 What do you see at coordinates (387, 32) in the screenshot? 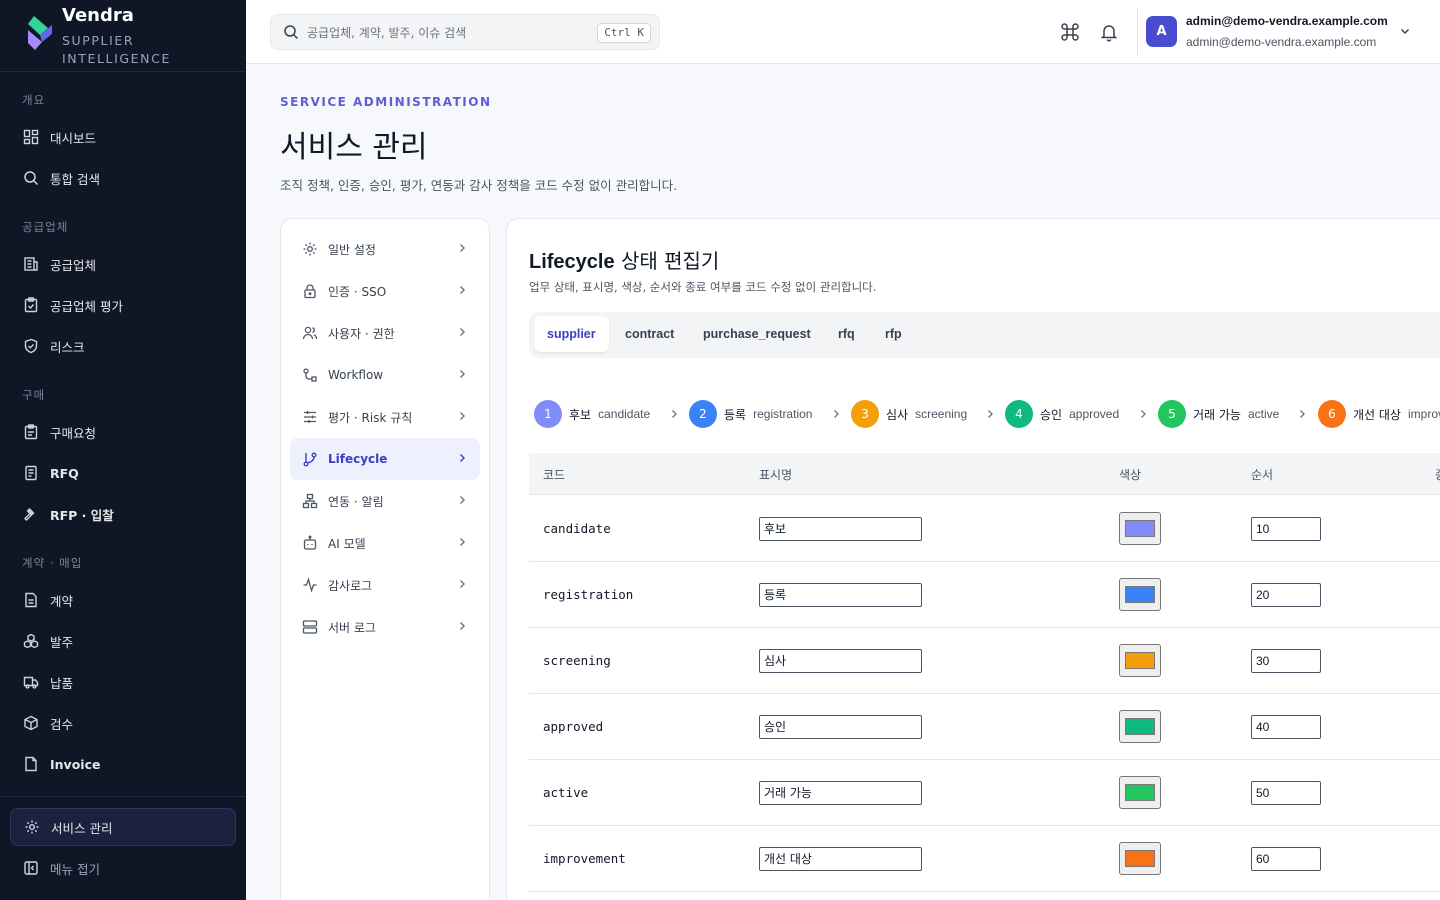
I see `search-placeholder: 공급업체, 계약, 발주, 이슈 검색` at bounding box center [387, 32].